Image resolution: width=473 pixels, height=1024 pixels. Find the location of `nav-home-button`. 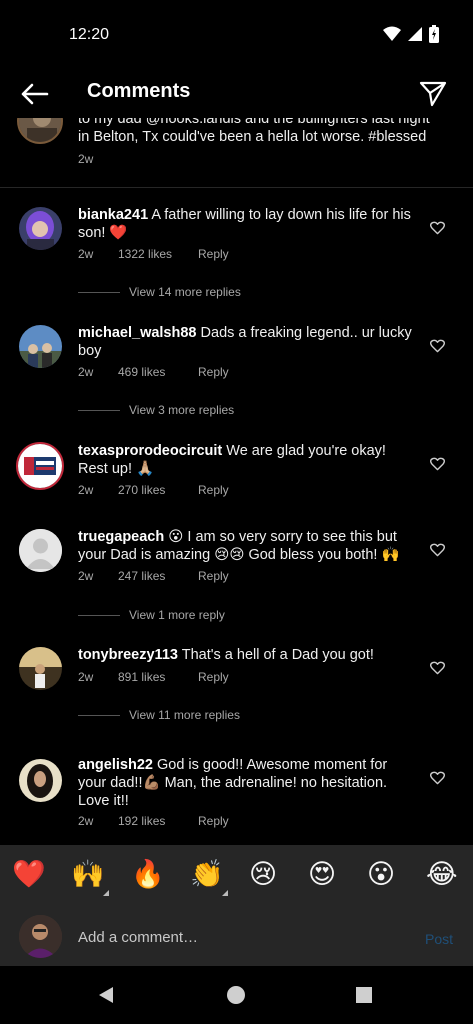

nav-home-button is located at coordinates (236, 995).